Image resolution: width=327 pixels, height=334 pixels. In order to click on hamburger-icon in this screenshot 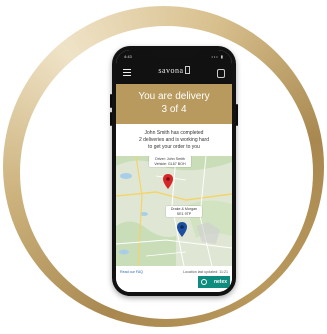, I will do `click(127, 72)`.